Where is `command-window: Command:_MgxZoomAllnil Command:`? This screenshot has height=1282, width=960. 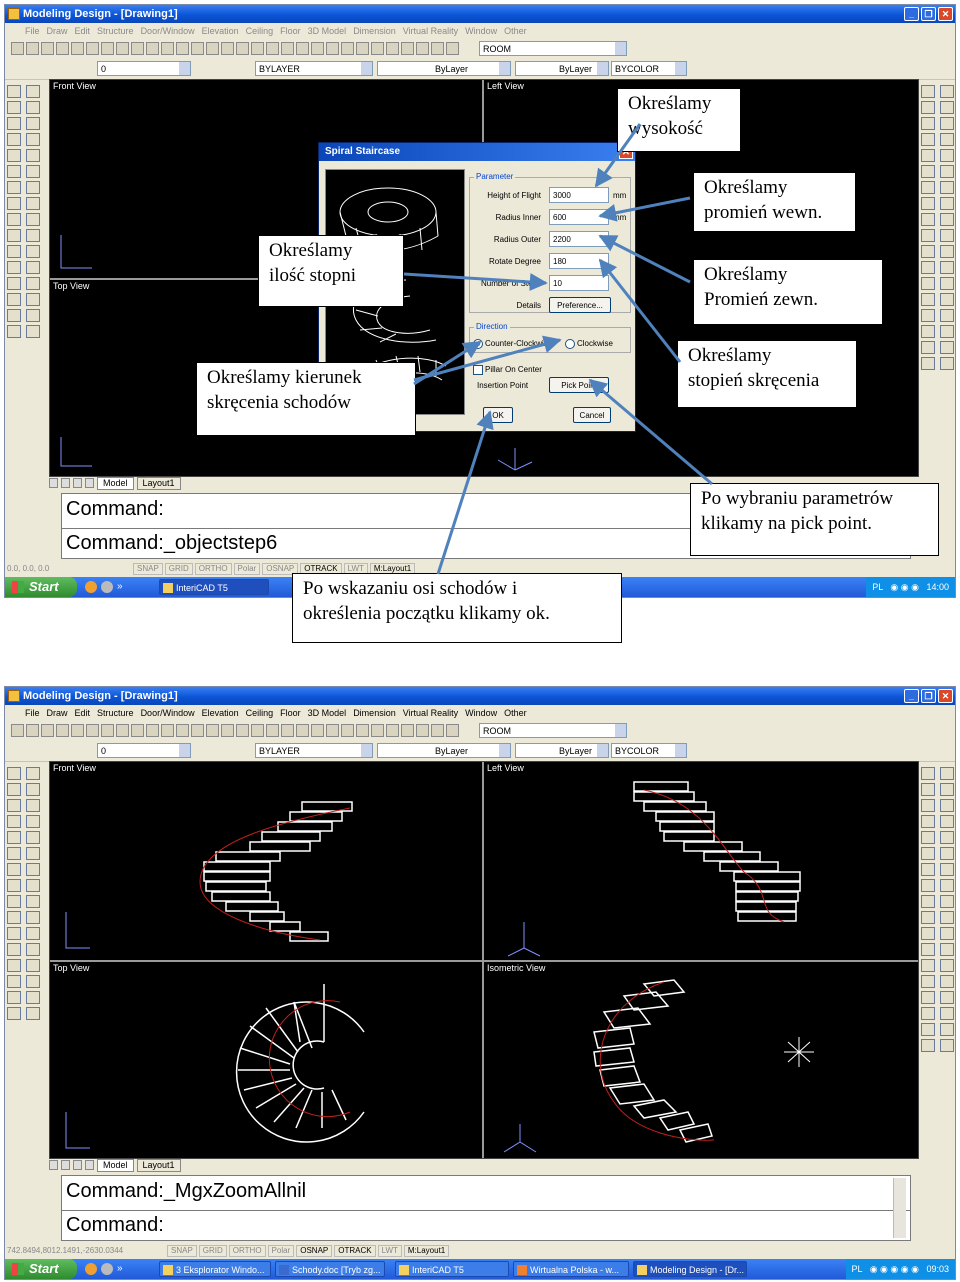 command-window: Command:_MgxZoomAllnil Command: is located at coordinates (486, 1208).